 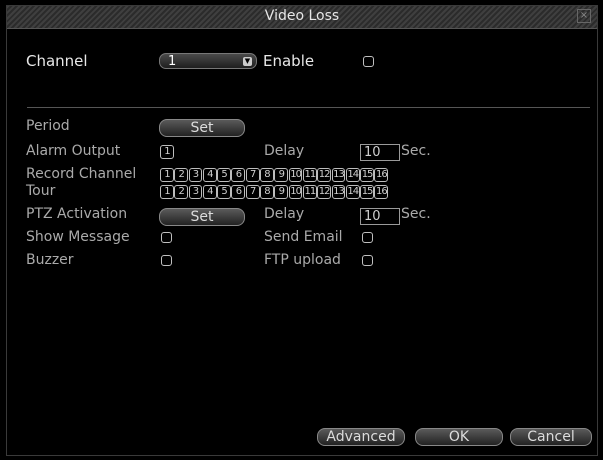 What do you see at coordinates (78, 237) in the screenshot?
I see `show-message-label: Show Message` at bounding box center [78, 237].